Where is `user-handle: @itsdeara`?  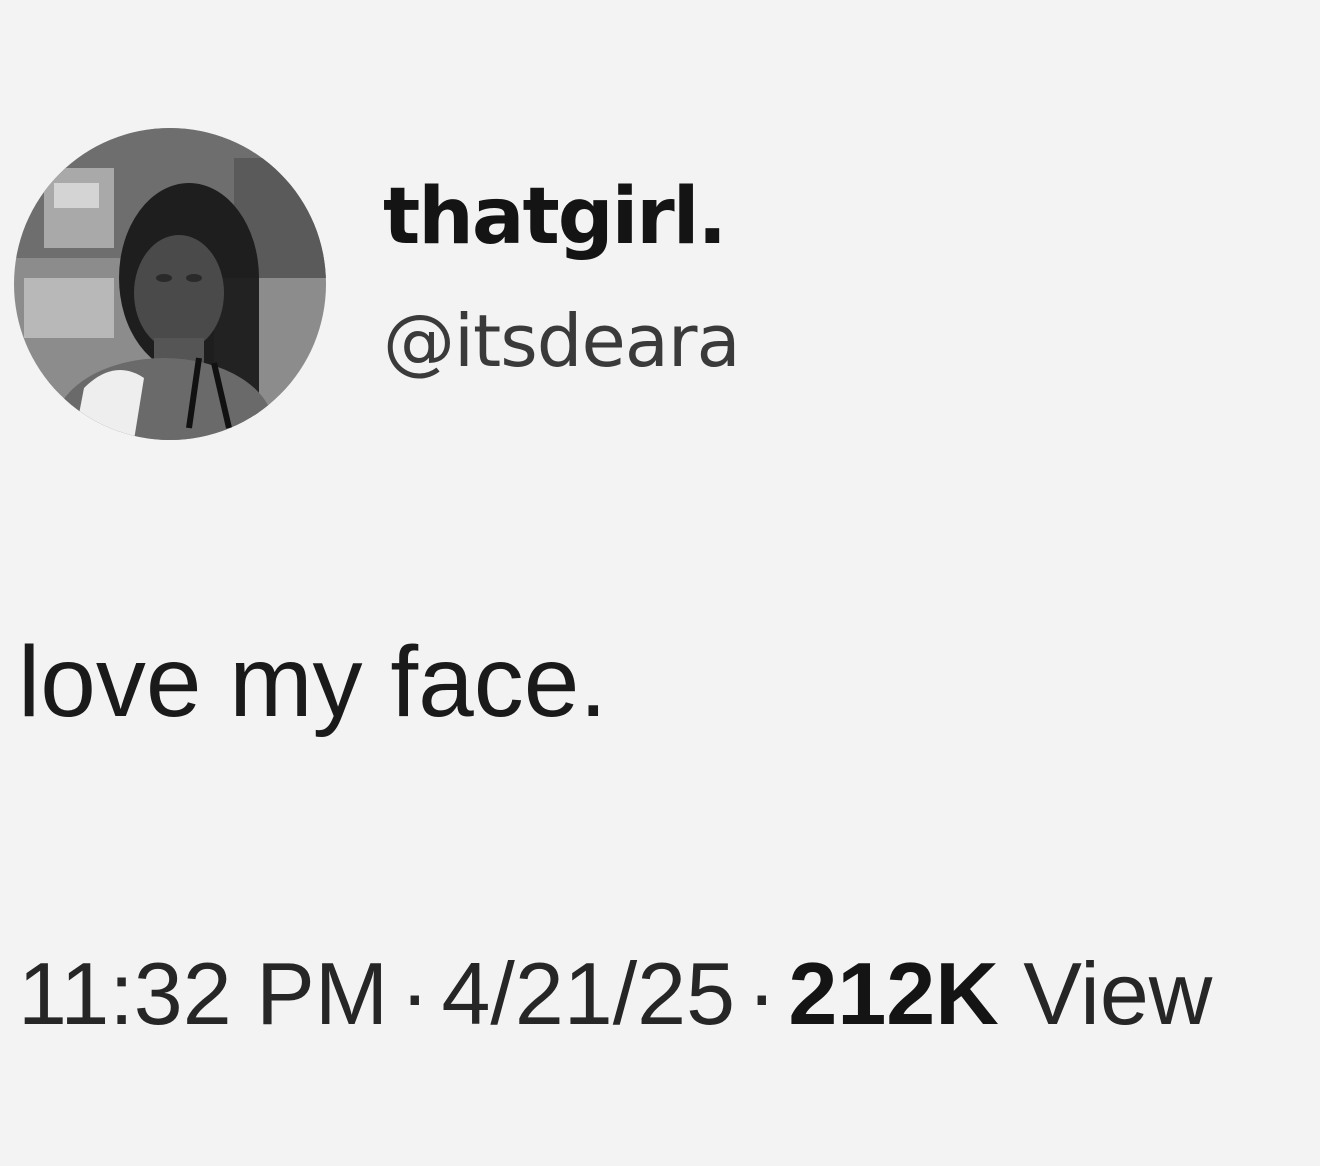
user-handle: @itsdeara is located at coordinates (562, 341).